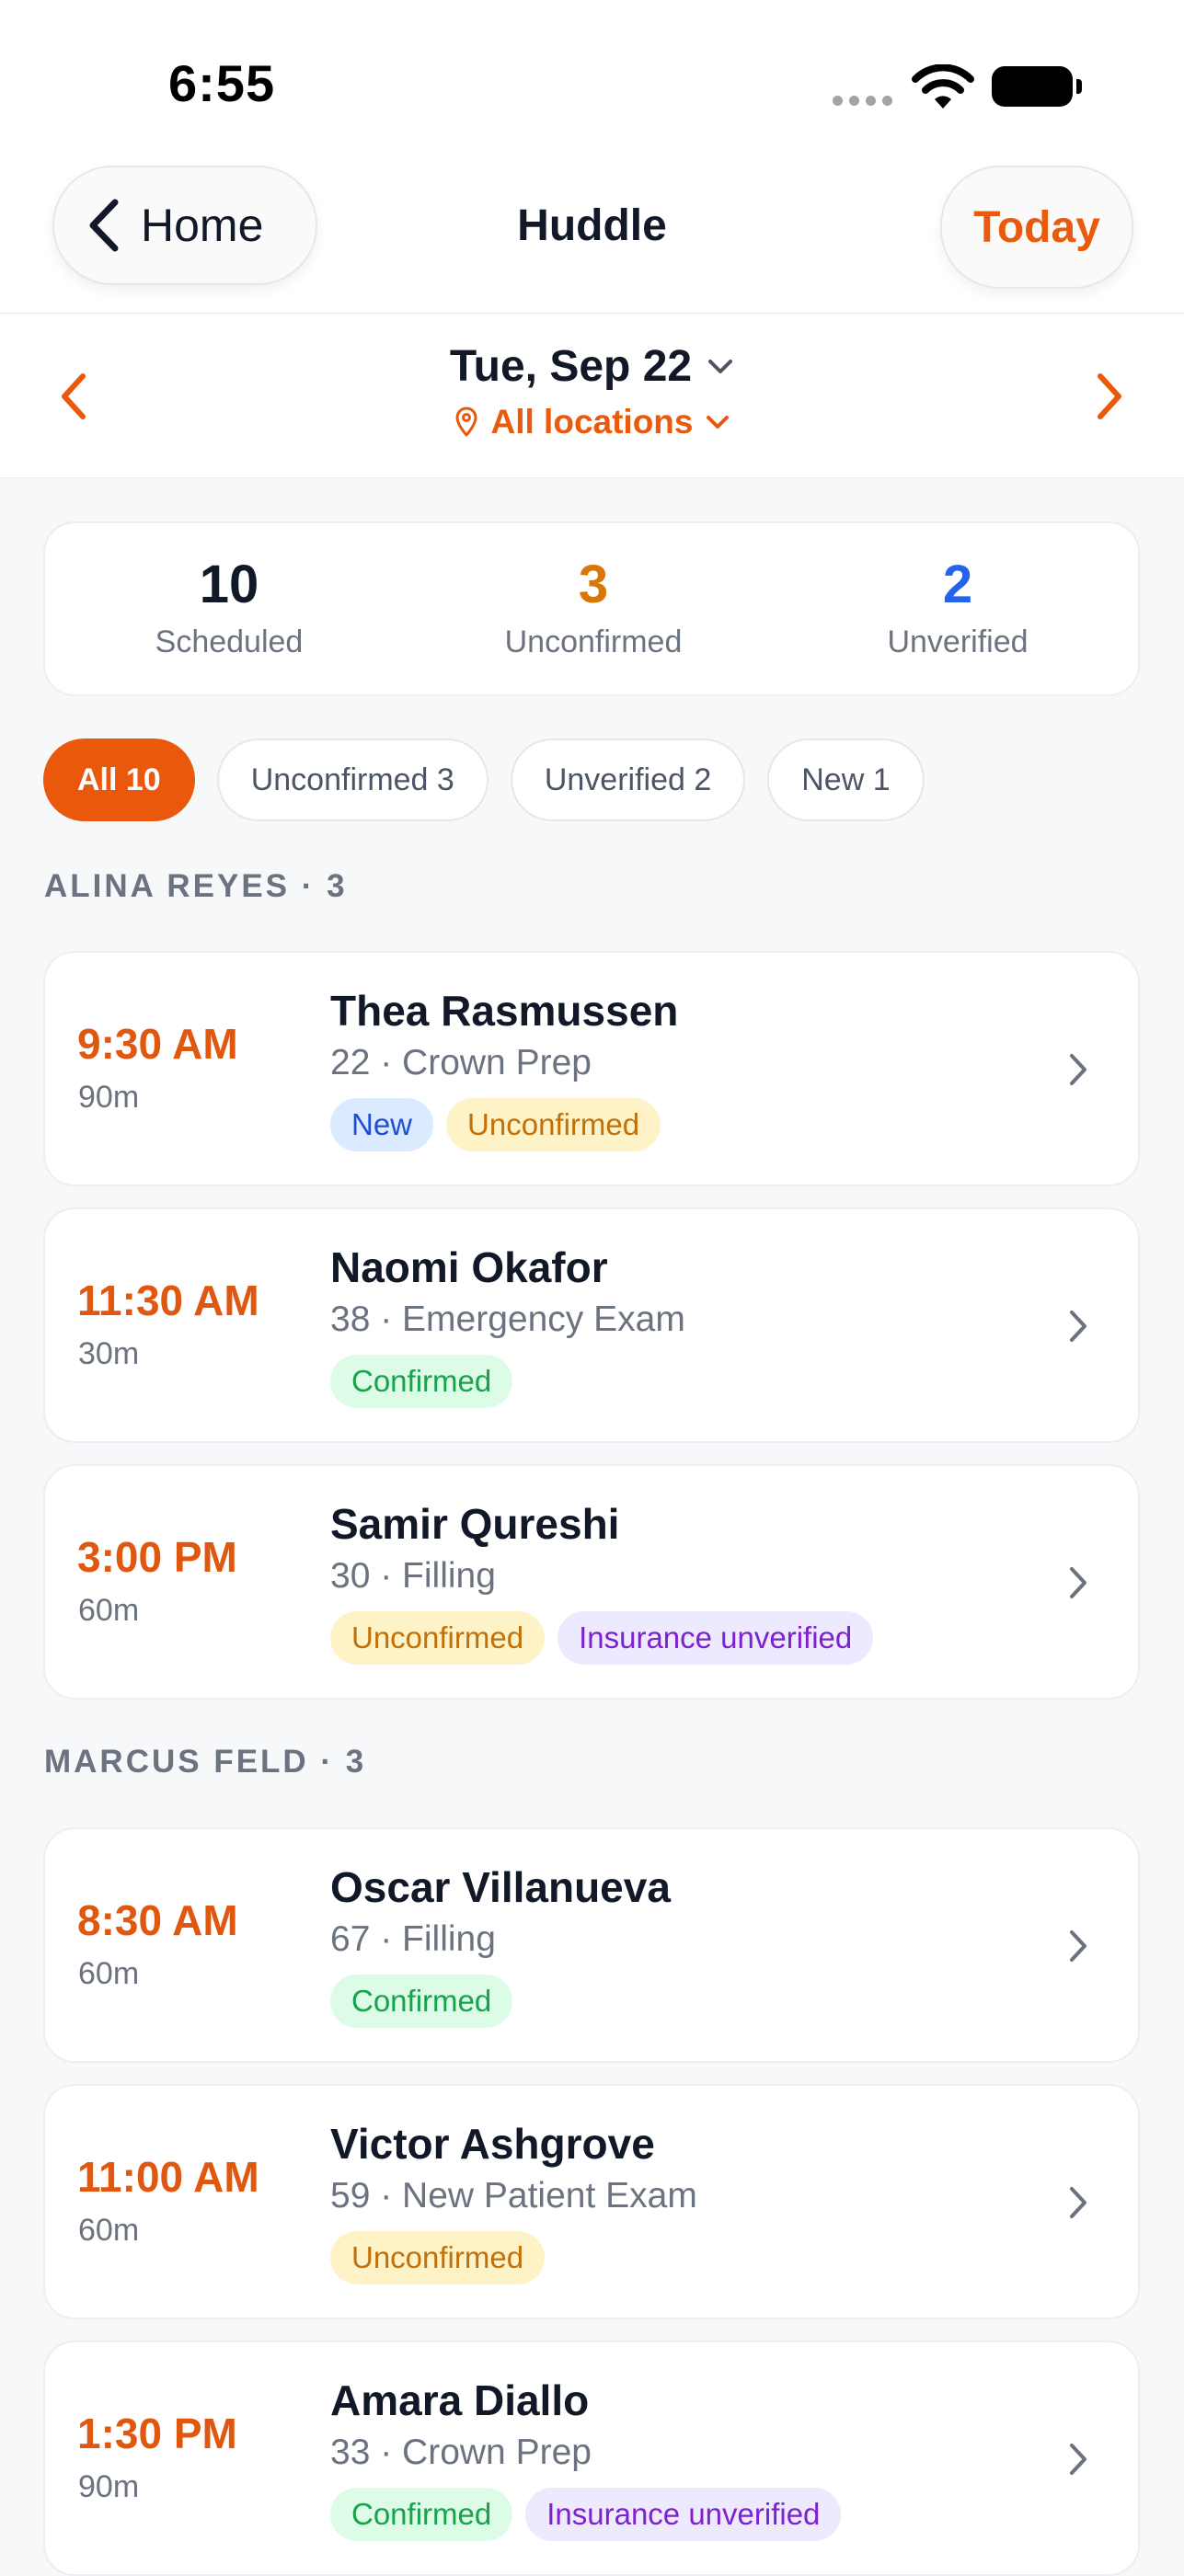  Describe the element at coordinates (460, 2400) in the screenshot. I see `patient-name: Amara Diallo` at that location.